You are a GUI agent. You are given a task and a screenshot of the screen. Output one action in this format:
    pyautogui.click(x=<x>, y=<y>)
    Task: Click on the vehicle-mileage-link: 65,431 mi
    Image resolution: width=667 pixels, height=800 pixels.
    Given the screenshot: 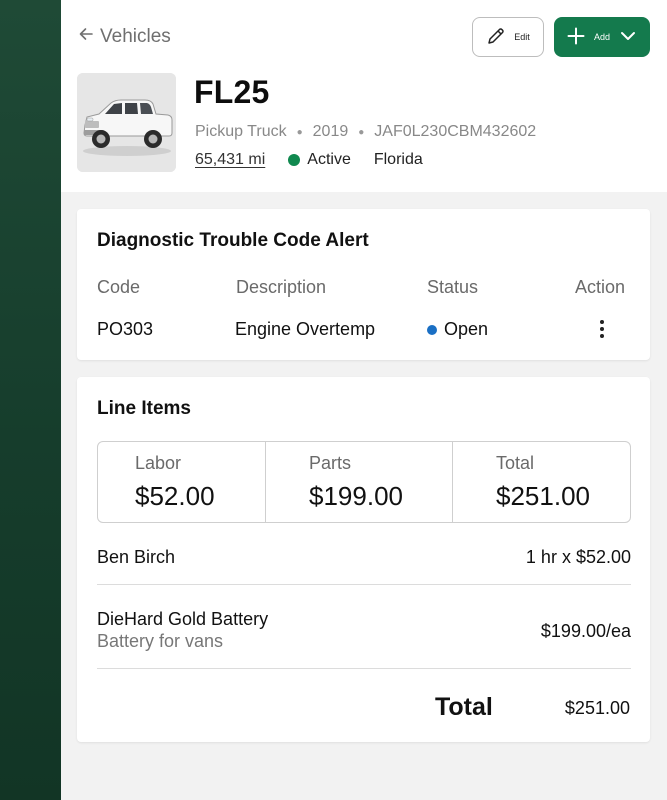 What is the action you would take?
    pyautogui.click(x=230, y=160)
    